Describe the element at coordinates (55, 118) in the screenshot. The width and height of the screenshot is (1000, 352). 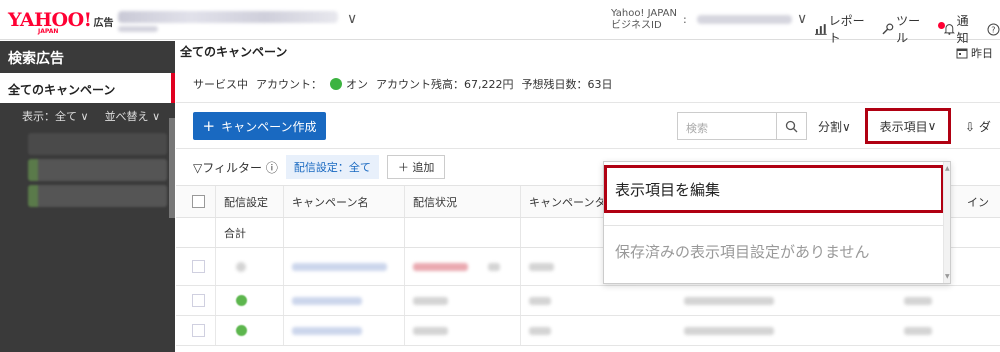
I see `sidebar-display-filter: 表示：全て ∨` at that location.